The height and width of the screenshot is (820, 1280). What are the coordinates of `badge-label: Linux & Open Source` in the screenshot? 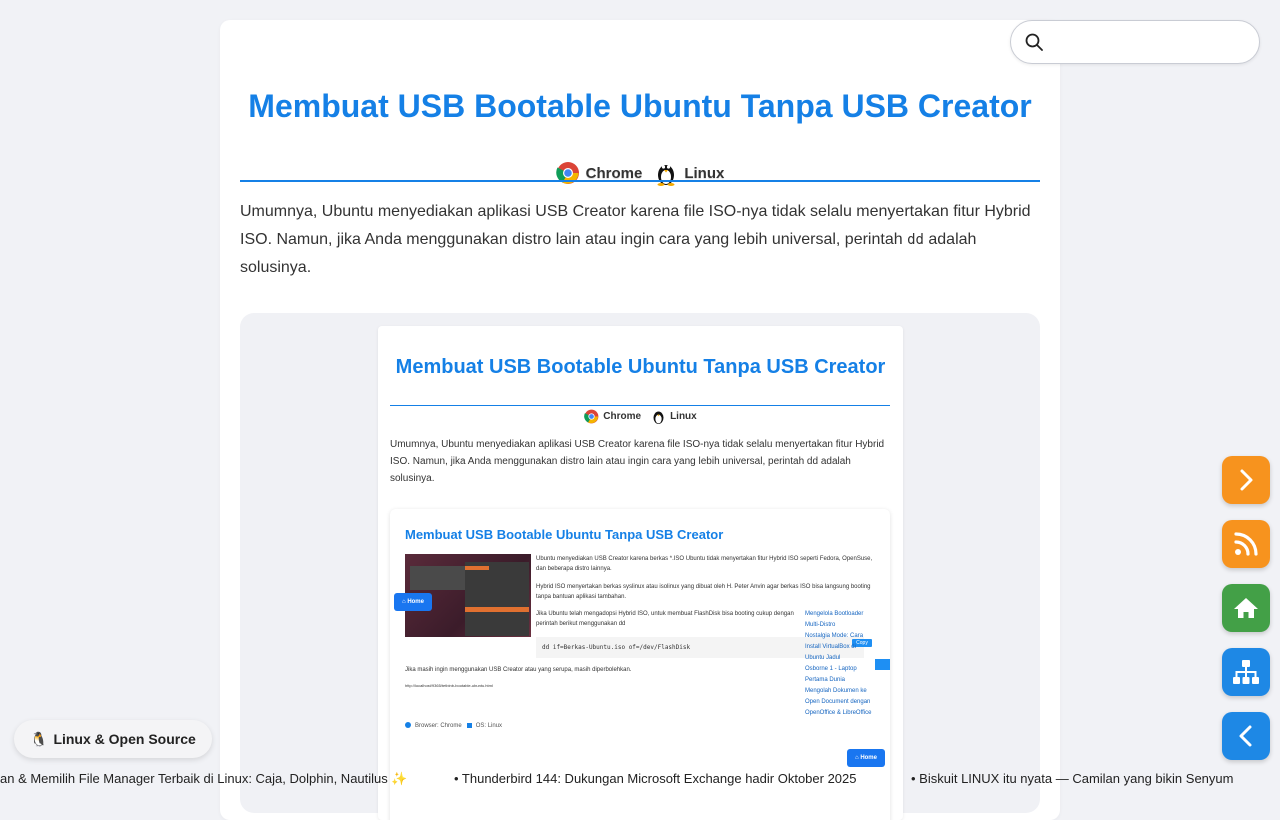 It's located at (124, 739).